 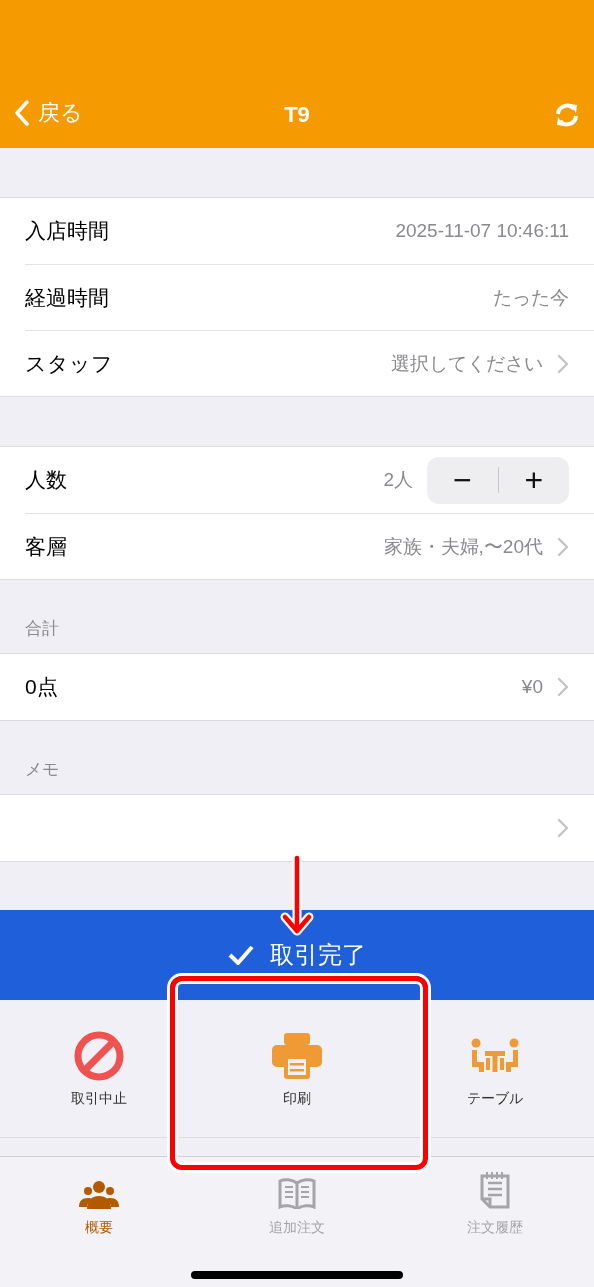 What do you see at coordinates (99, 1195) in the screenshot?
I see `group-of-people-icon` at bounding box center [99, 1195].